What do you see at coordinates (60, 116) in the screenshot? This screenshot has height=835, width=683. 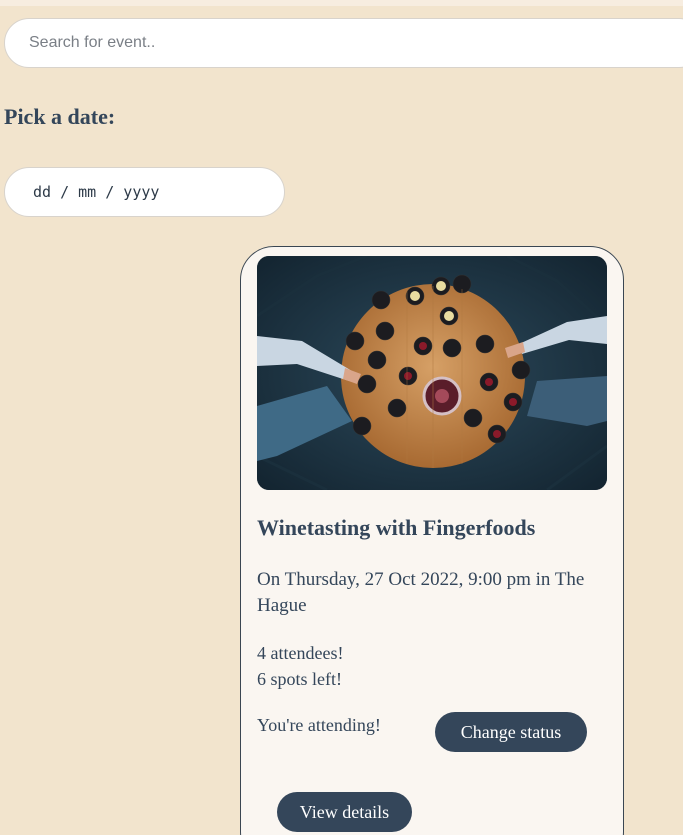 I see `date-heading: Pick a date:` at bounding box center [60, 116].